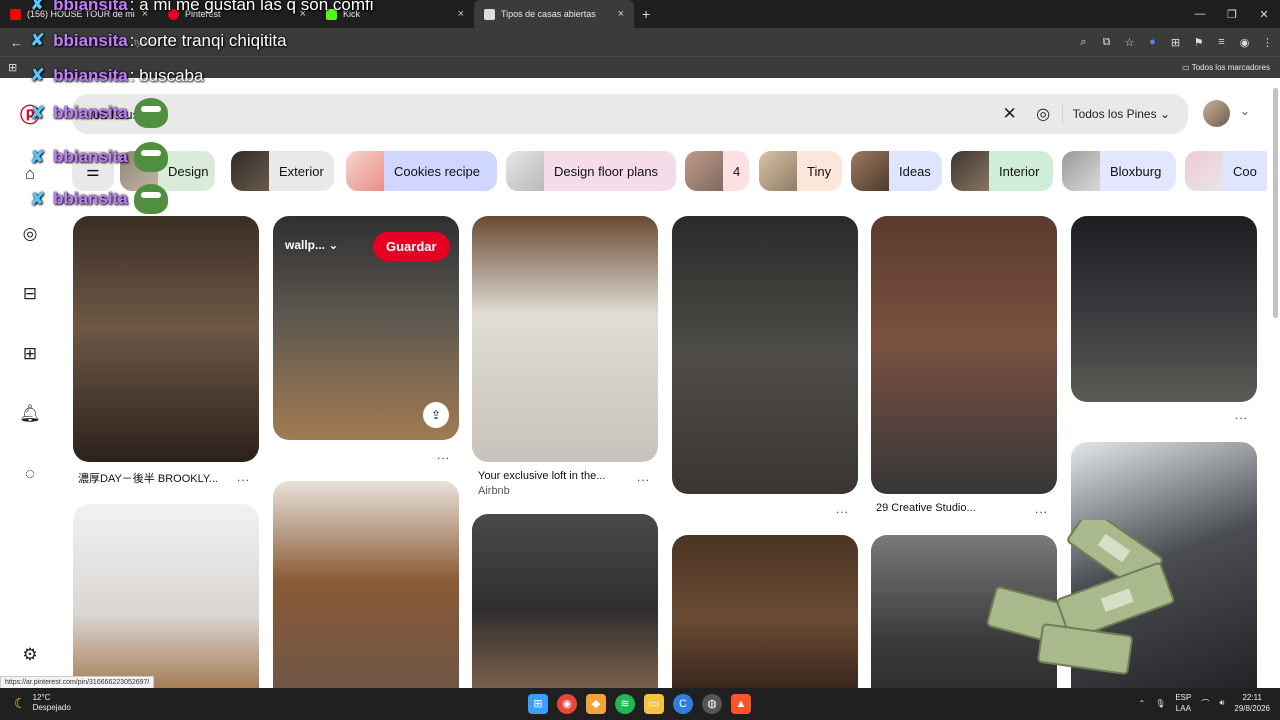 The image size is (1280, 720). Describe the element at coordinates (20, 702) in the screenshot. I see `moon-icon: ☾` at that location.